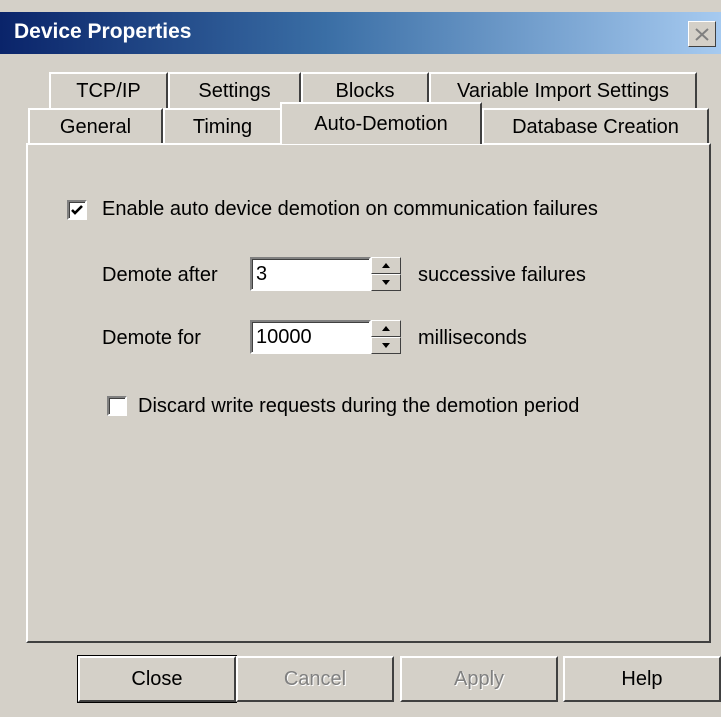 The height and width of the screenshot is (717, 721). Describe the element at coordinates (381, 123) in the screenshot. I see `tab-auto-demotion: Auto-Demotion` at that location.